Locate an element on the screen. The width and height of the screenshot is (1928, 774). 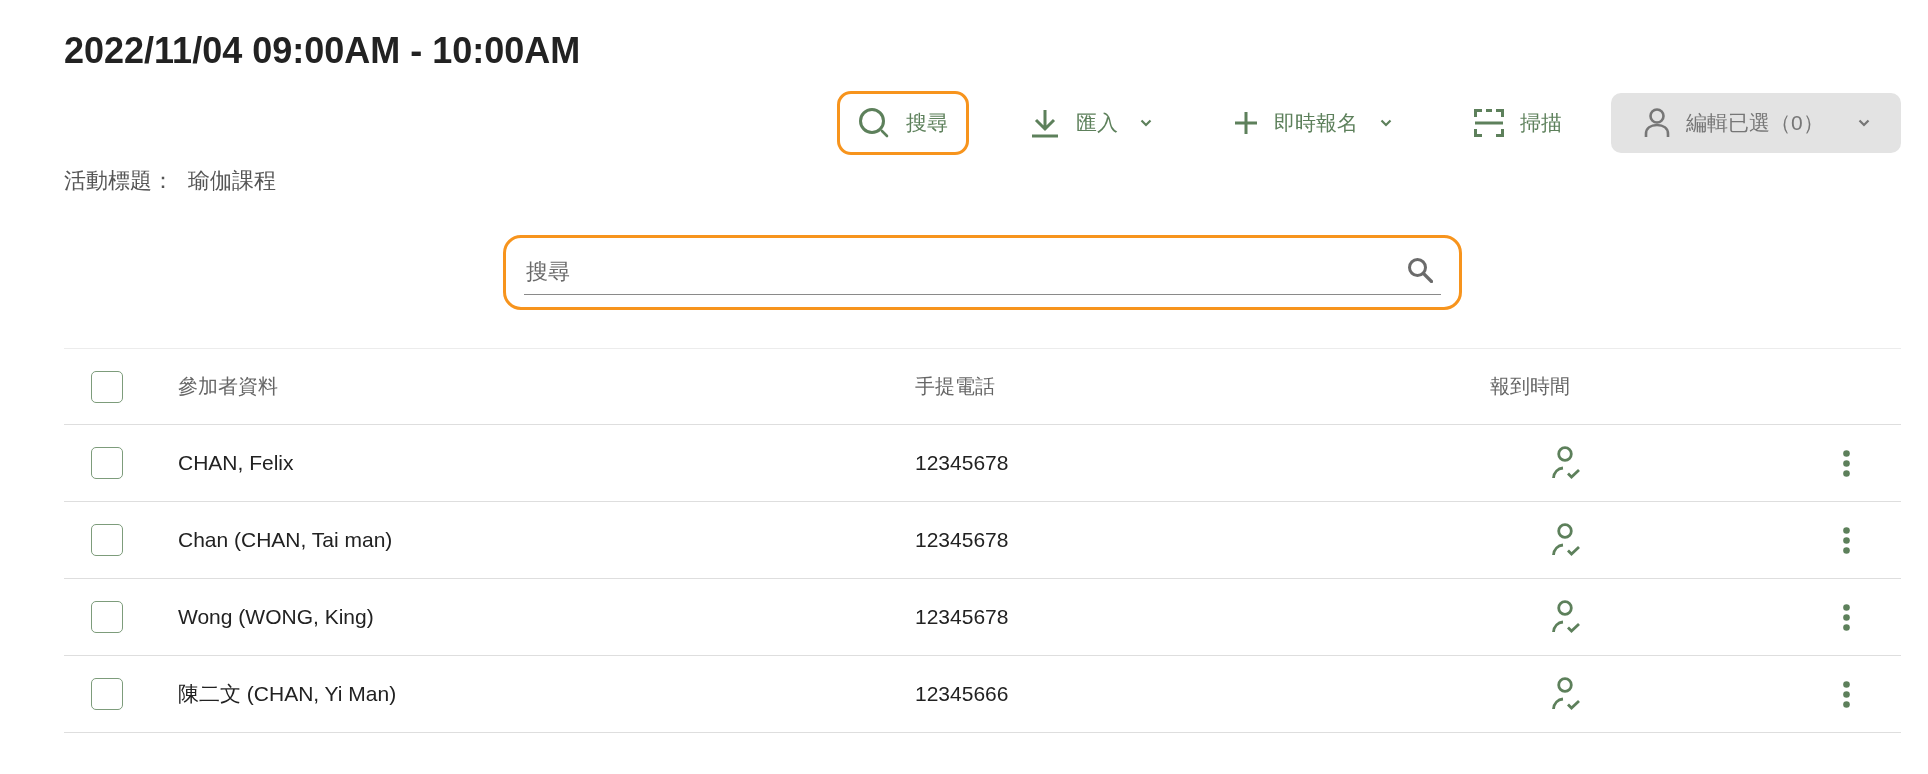
scan-icon is located at coordinates (1489, 123).